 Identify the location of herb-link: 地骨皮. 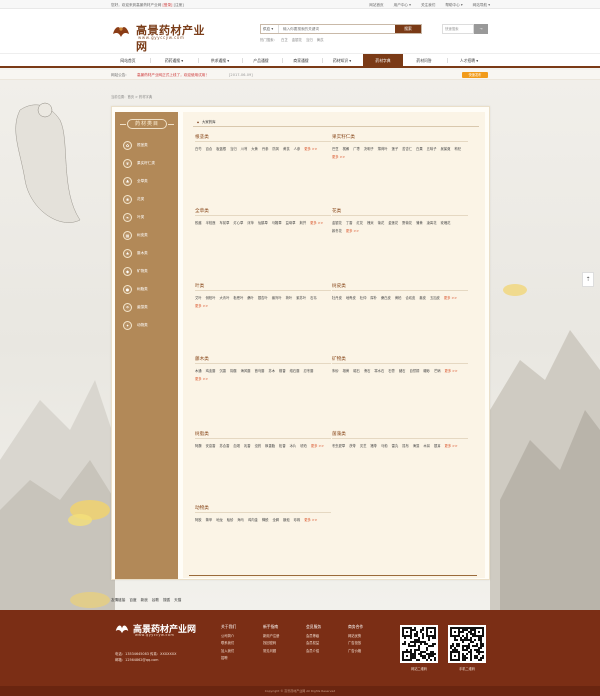
(351, 298).